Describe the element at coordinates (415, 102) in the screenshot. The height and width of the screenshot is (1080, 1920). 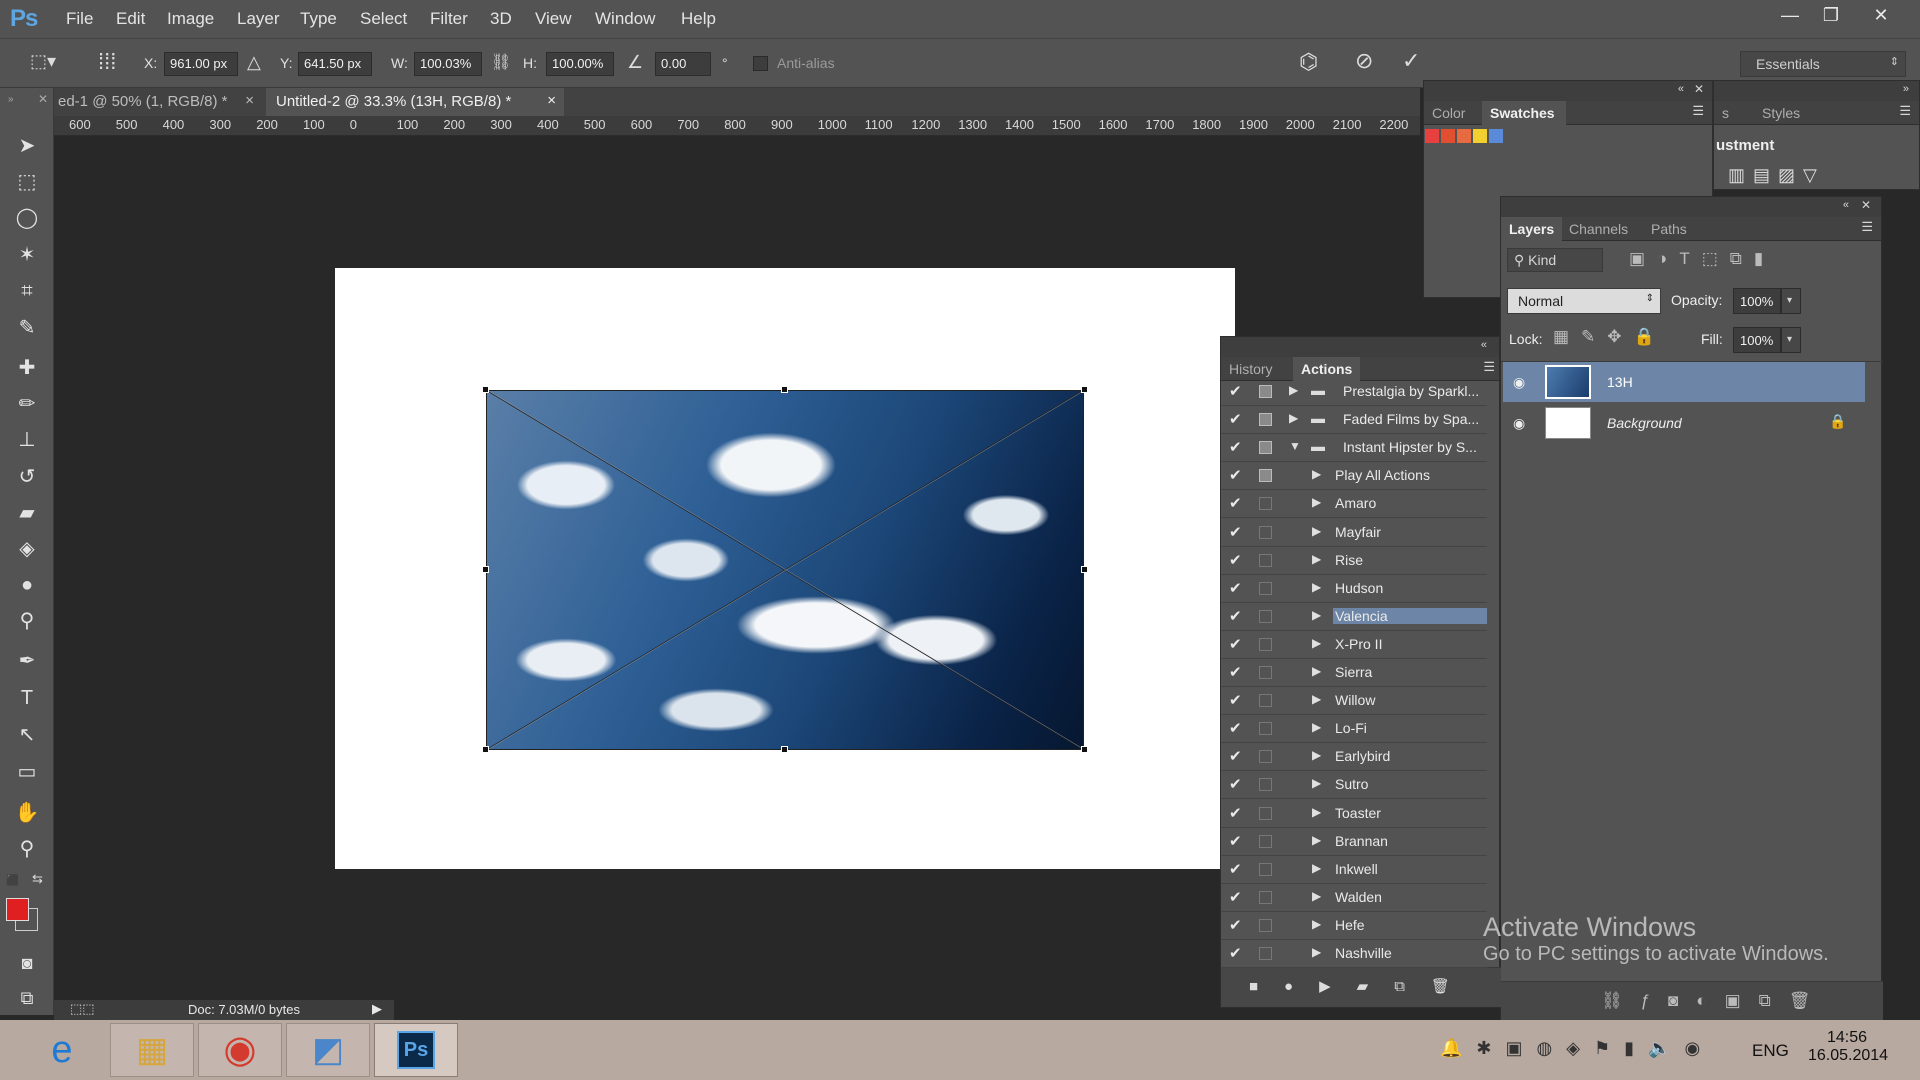
I see `tab-document-2: Untitled-2 @ 33.3% (13H, RGB/8) * ×` at that location.